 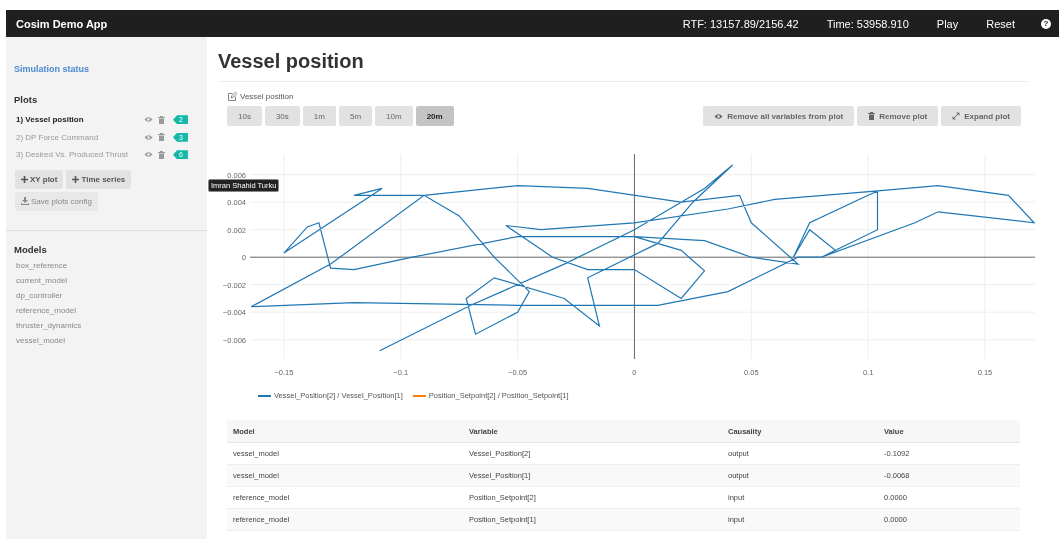 What do you see at coordinates (25, 201) in the screenshot?
I see `download-icon` at bounding box center [25, 201].